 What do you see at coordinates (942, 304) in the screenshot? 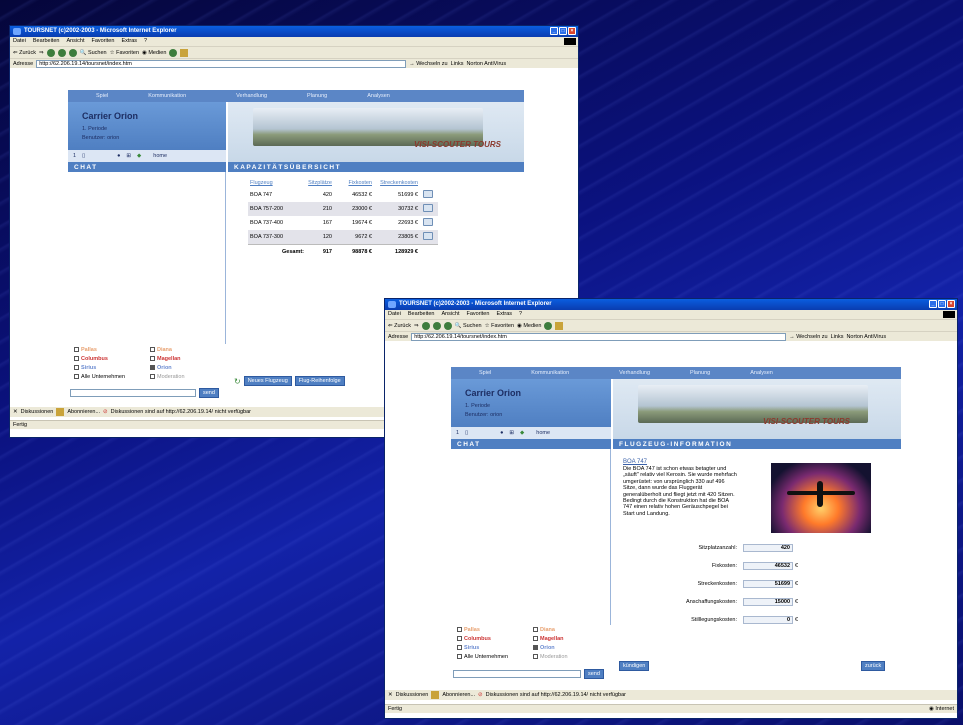
I see `maximize-button: □` at bounding box center [942, 304].